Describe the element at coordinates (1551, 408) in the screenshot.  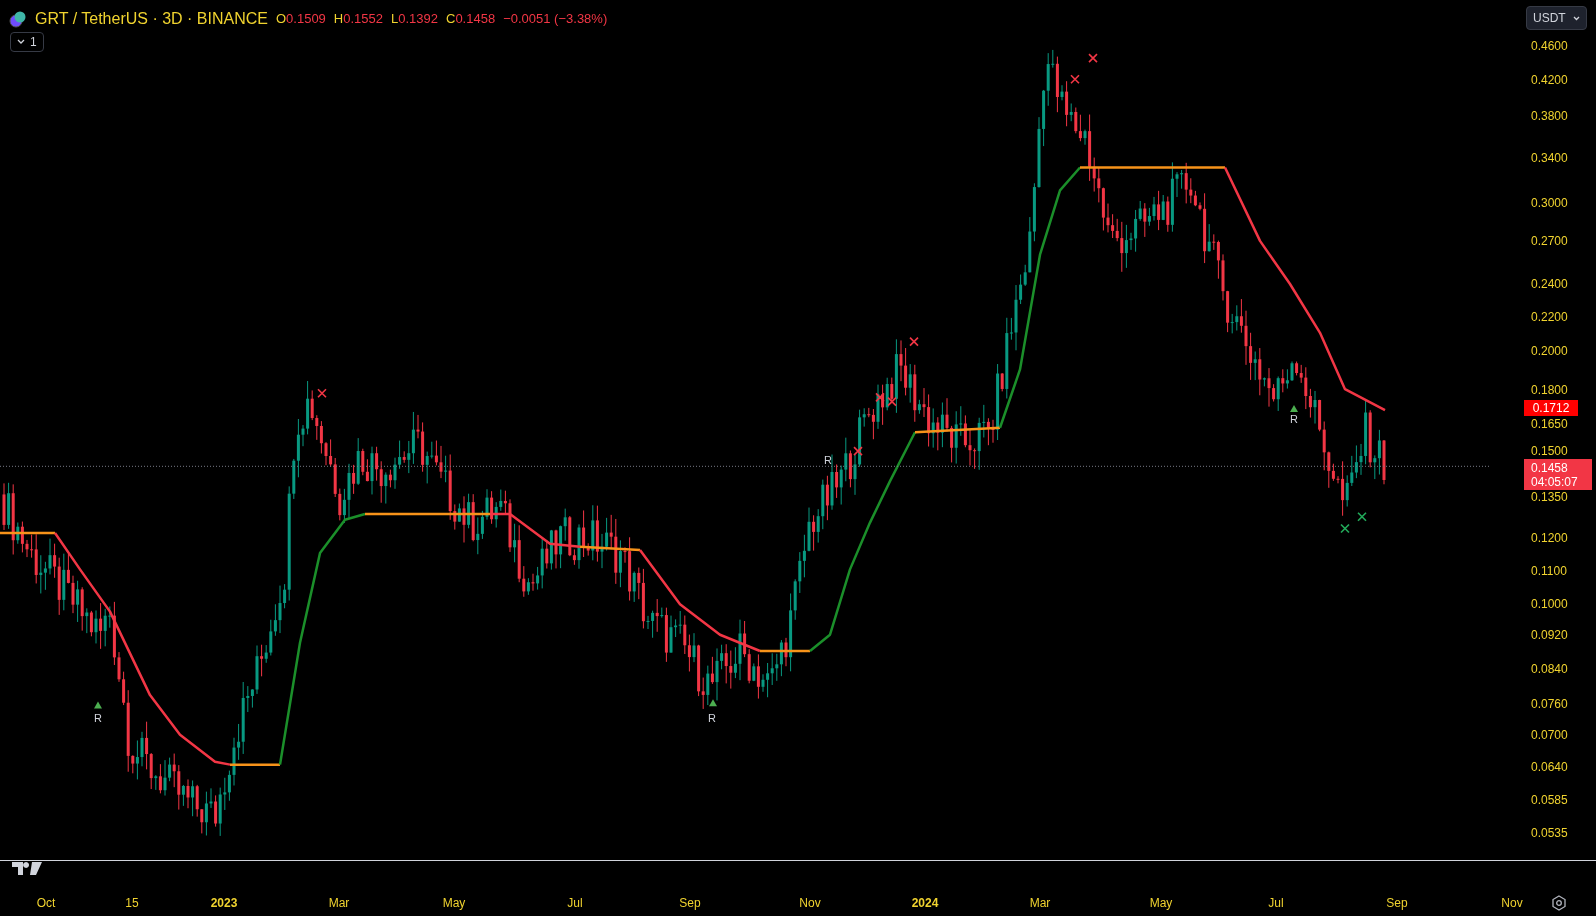
I see `indicator-price-tag: 0.1712` at that location.